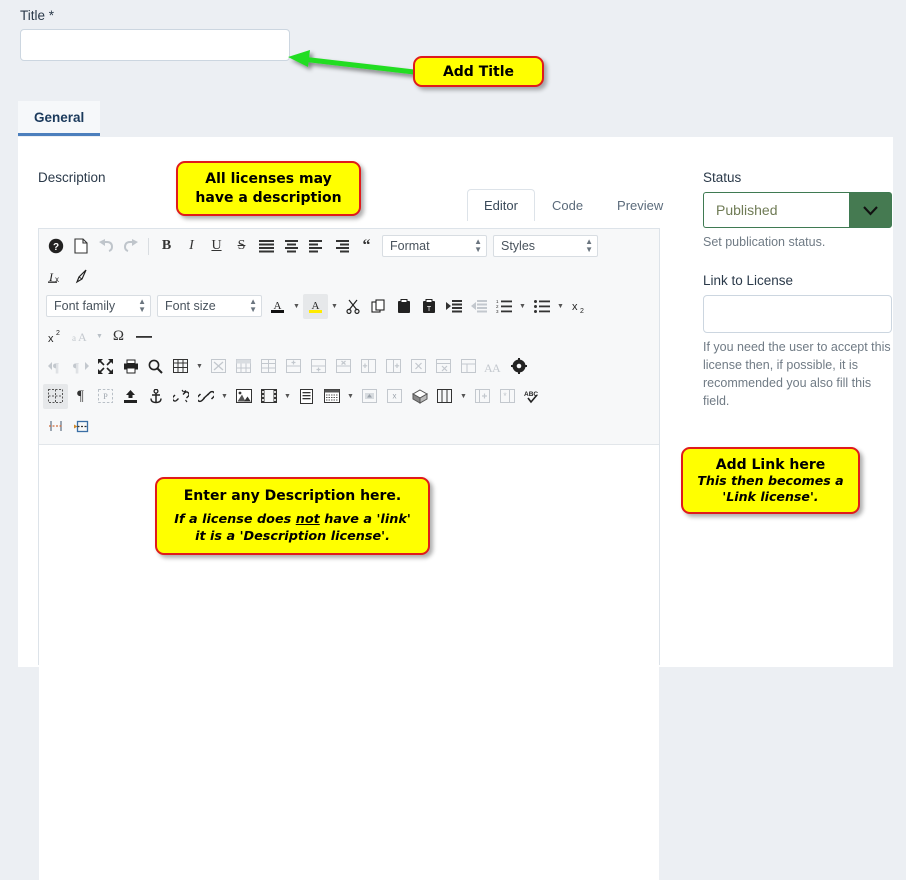 This screenshot has width=906, height=880. Describe the element at coordinates (55, 396) in the screenshot. I see `show-blocks-icon` at that location.